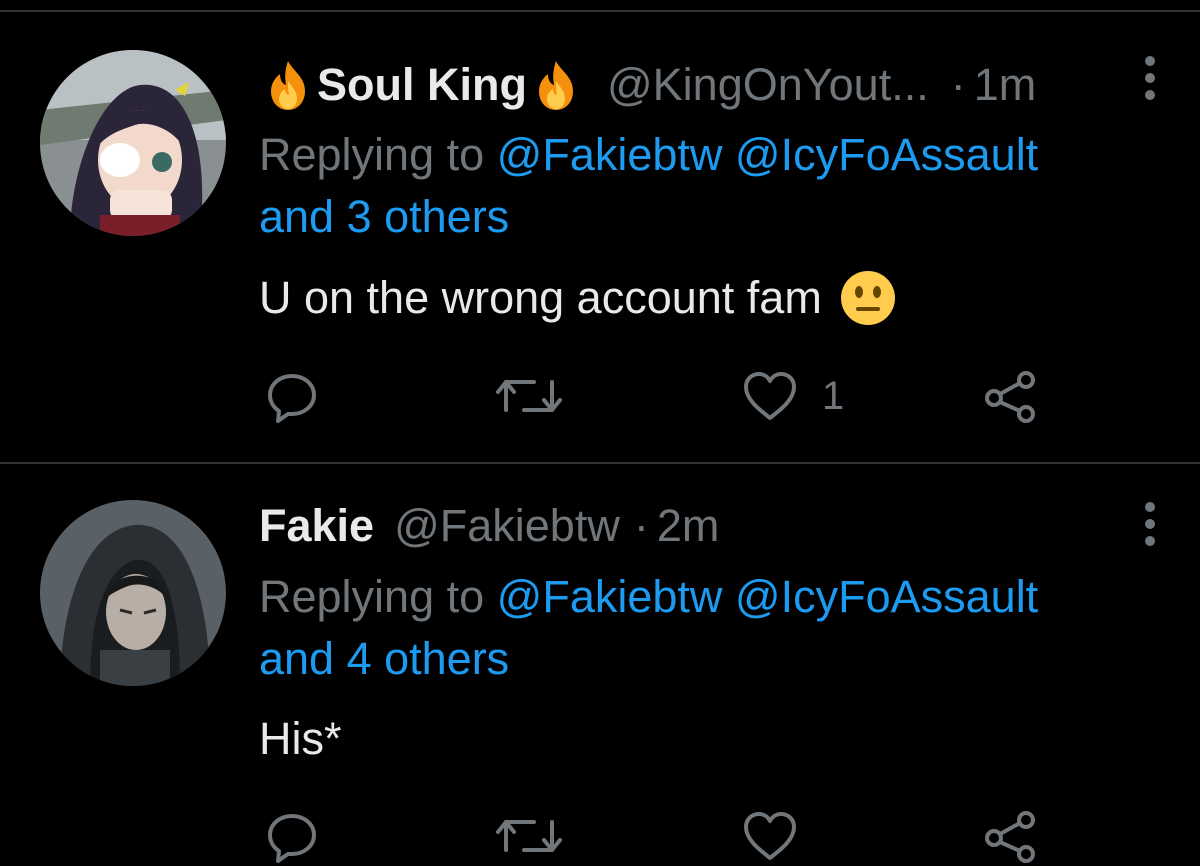 The height and width of the screenshot is (866, 1200). What do you see at coordinates (384, 216) in the screenshot?
I see `and-others-link: and 3 others` at bounding box center [384, 216].